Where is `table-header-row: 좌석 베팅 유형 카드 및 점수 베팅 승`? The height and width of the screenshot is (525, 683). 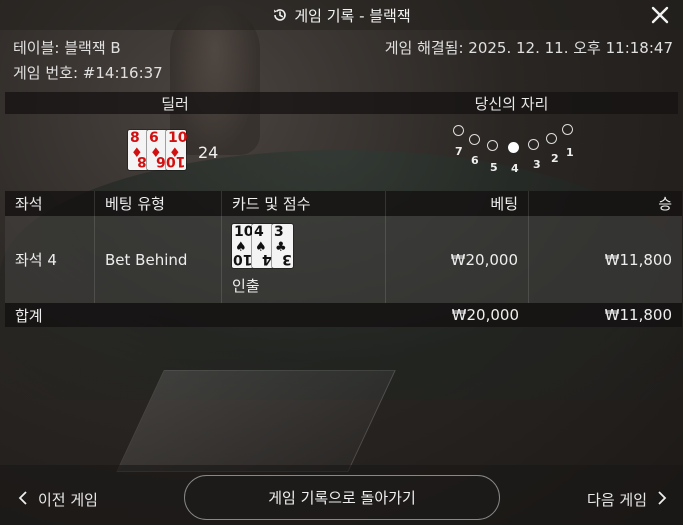 table-header-row: 좌석 베팅 유형 카드 및 점수 베팅 승 is located at coordinates (343, 203).